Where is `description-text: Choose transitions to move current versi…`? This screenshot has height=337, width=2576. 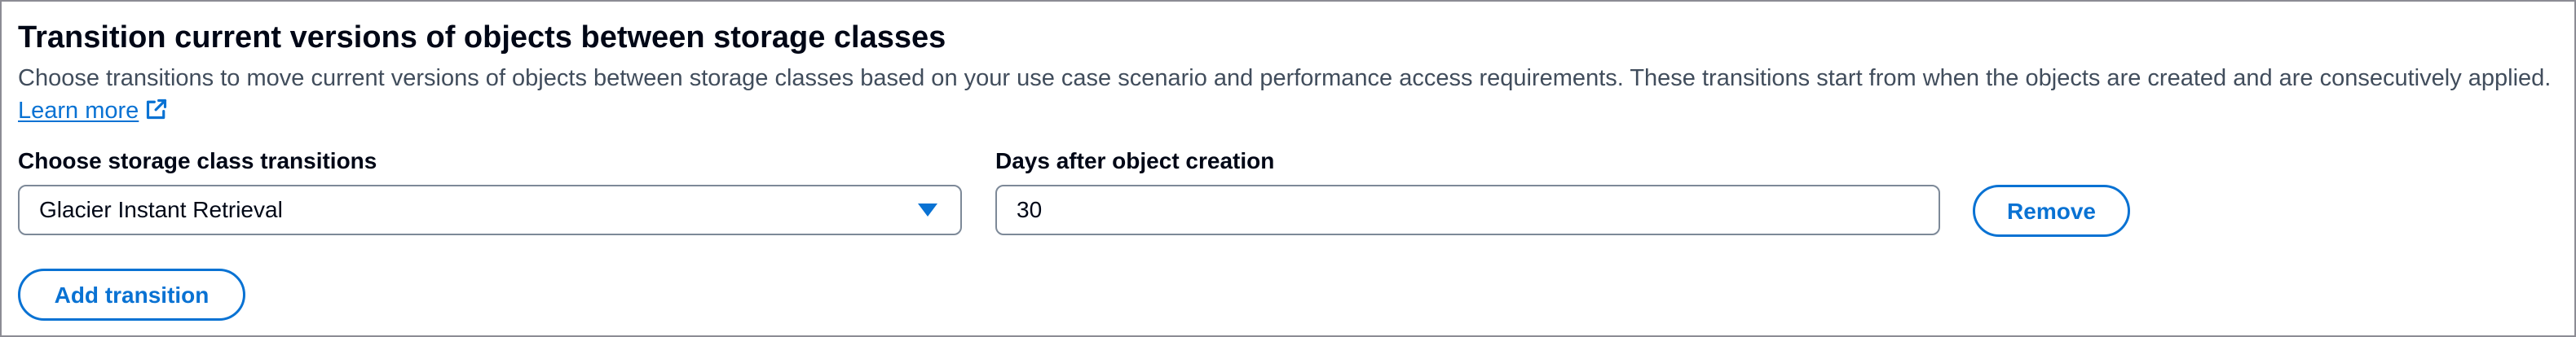 description-text: Choose transitions to move current versi… is located at coordinates (1285, 78).